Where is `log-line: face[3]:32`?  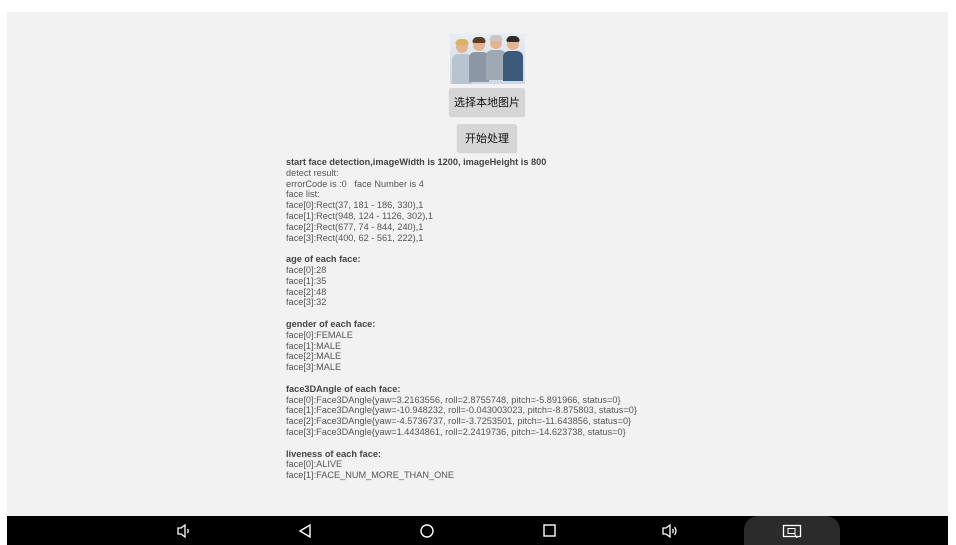 log-line: face[3]:32 is located at coordinates (306, 302).